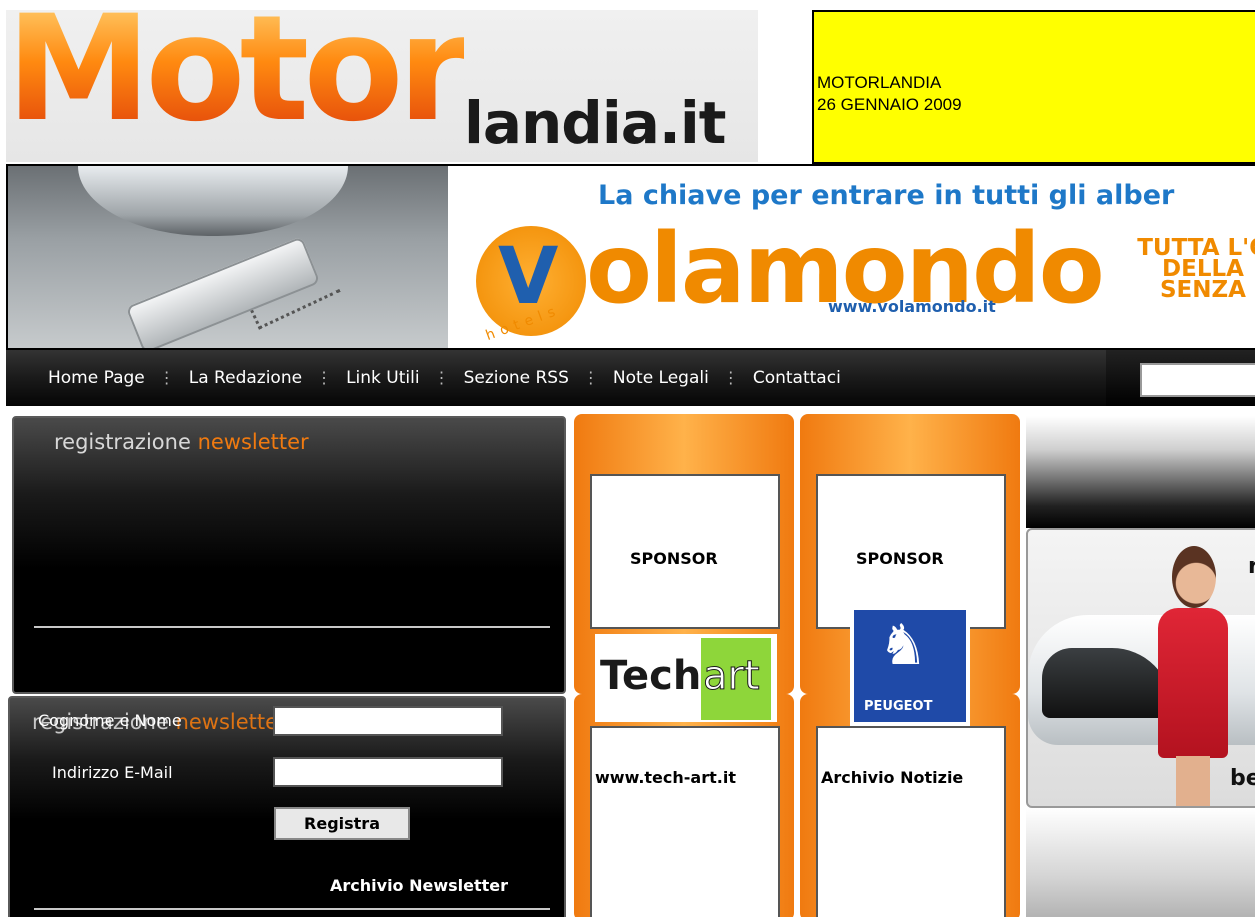  I want to click on name-field-label: Cognome e Nome, so click(110, 720).